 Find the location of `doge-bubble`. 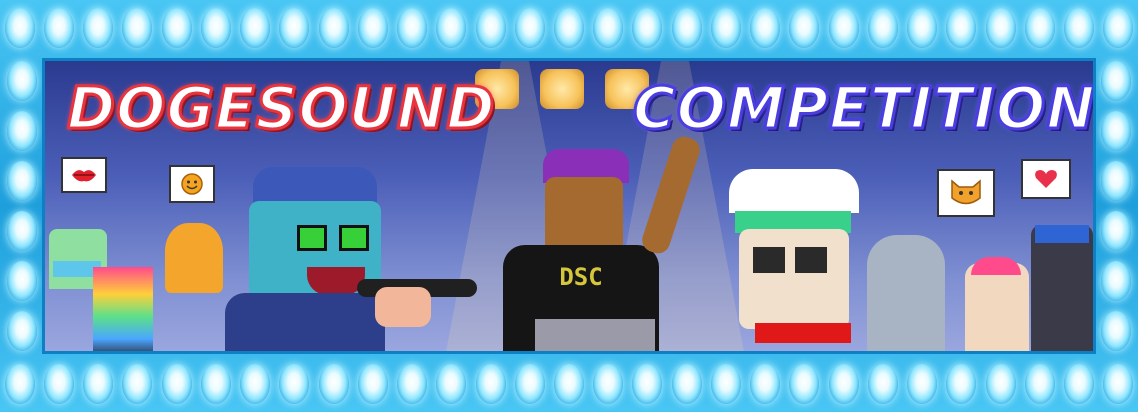

doge-bubble is located at coordinates (966, 193).